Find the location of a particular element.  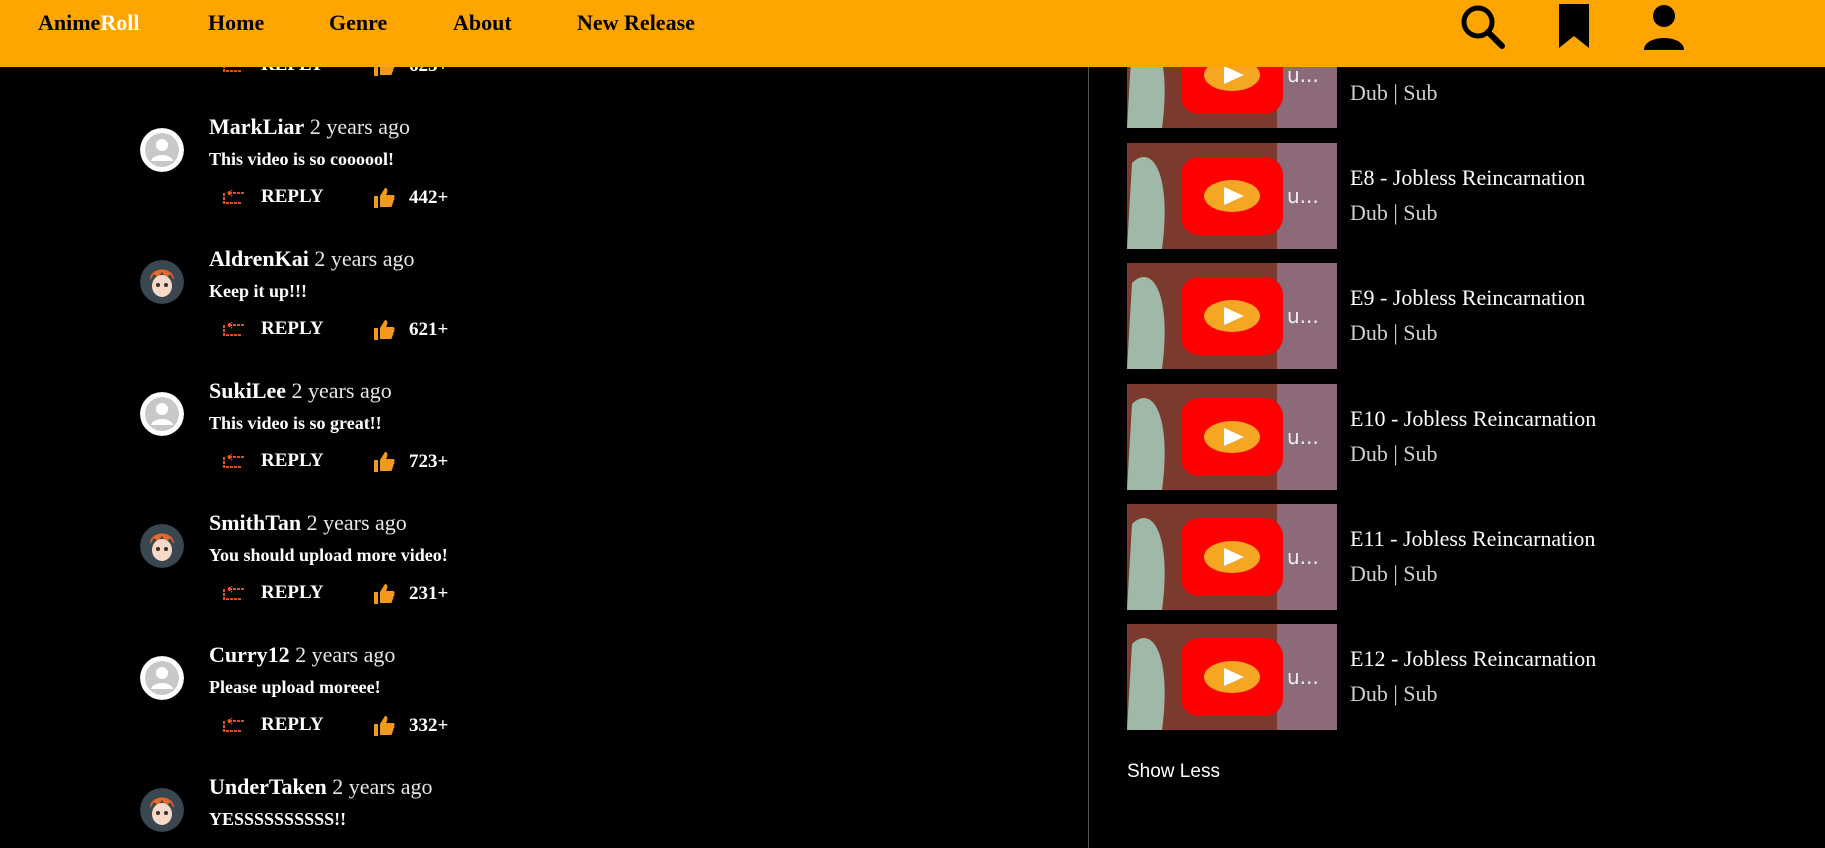

avatar-anime is located at coordinates (162, 810).